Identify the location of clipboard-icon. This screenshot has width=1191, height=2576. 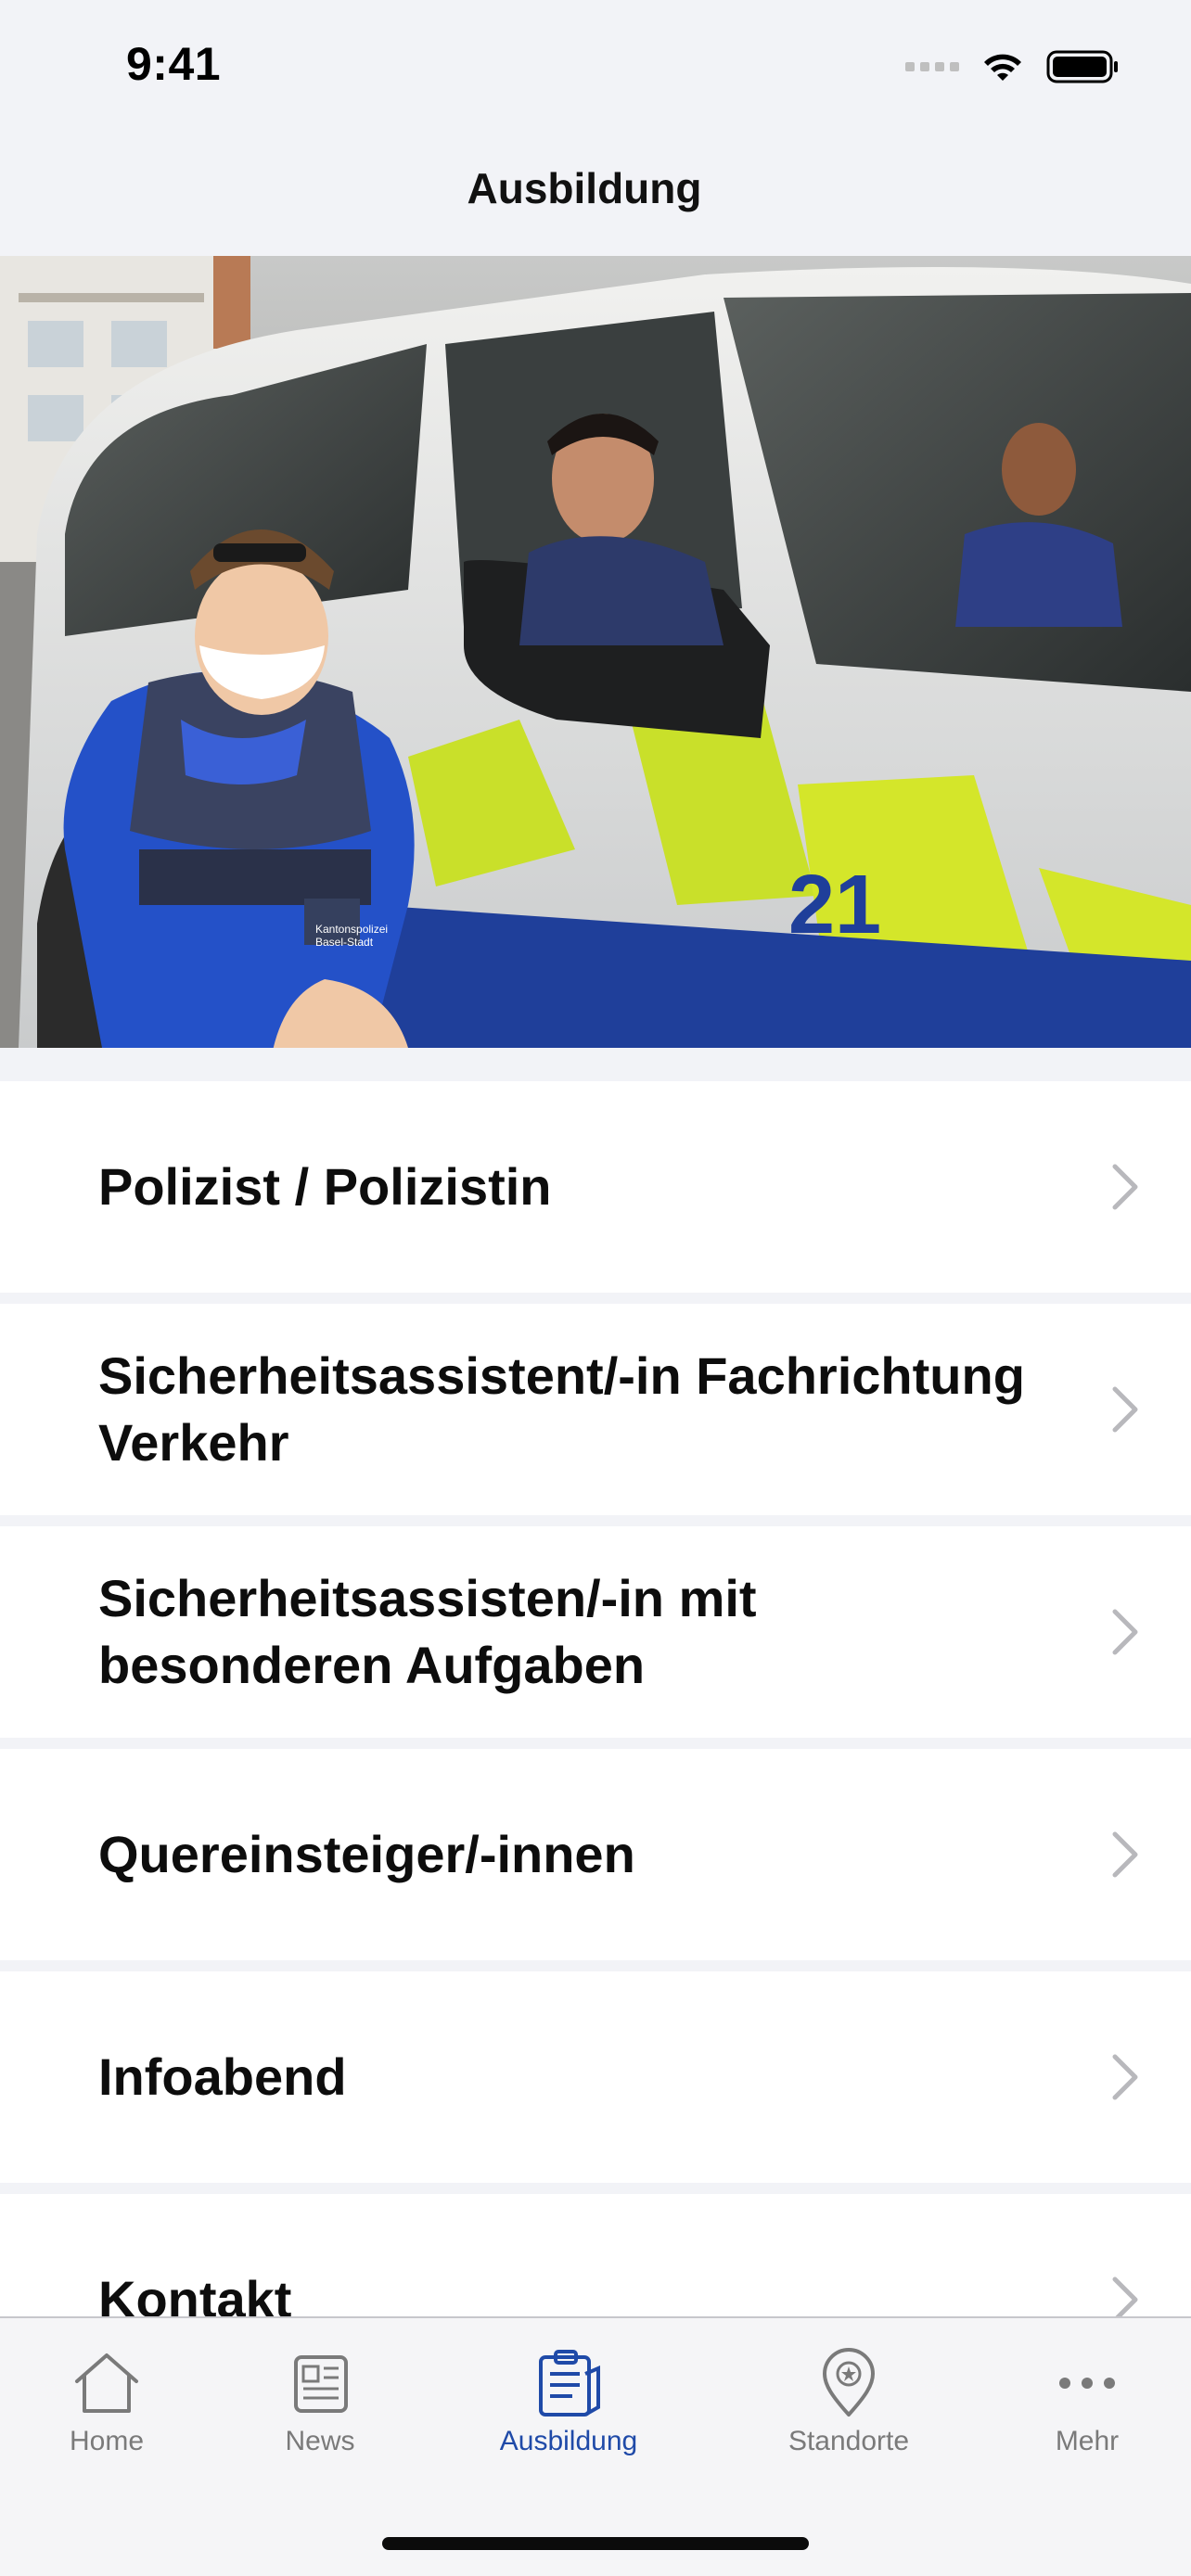
(569, 2383).